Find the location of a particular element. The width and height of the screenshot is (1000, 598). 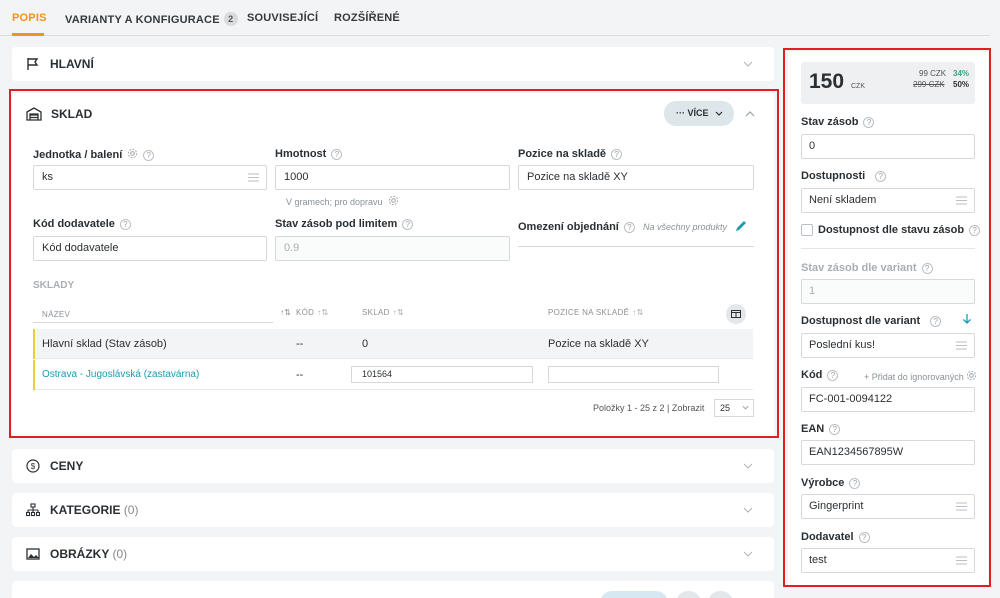

flag-icon is located at coordinates (33, 64).